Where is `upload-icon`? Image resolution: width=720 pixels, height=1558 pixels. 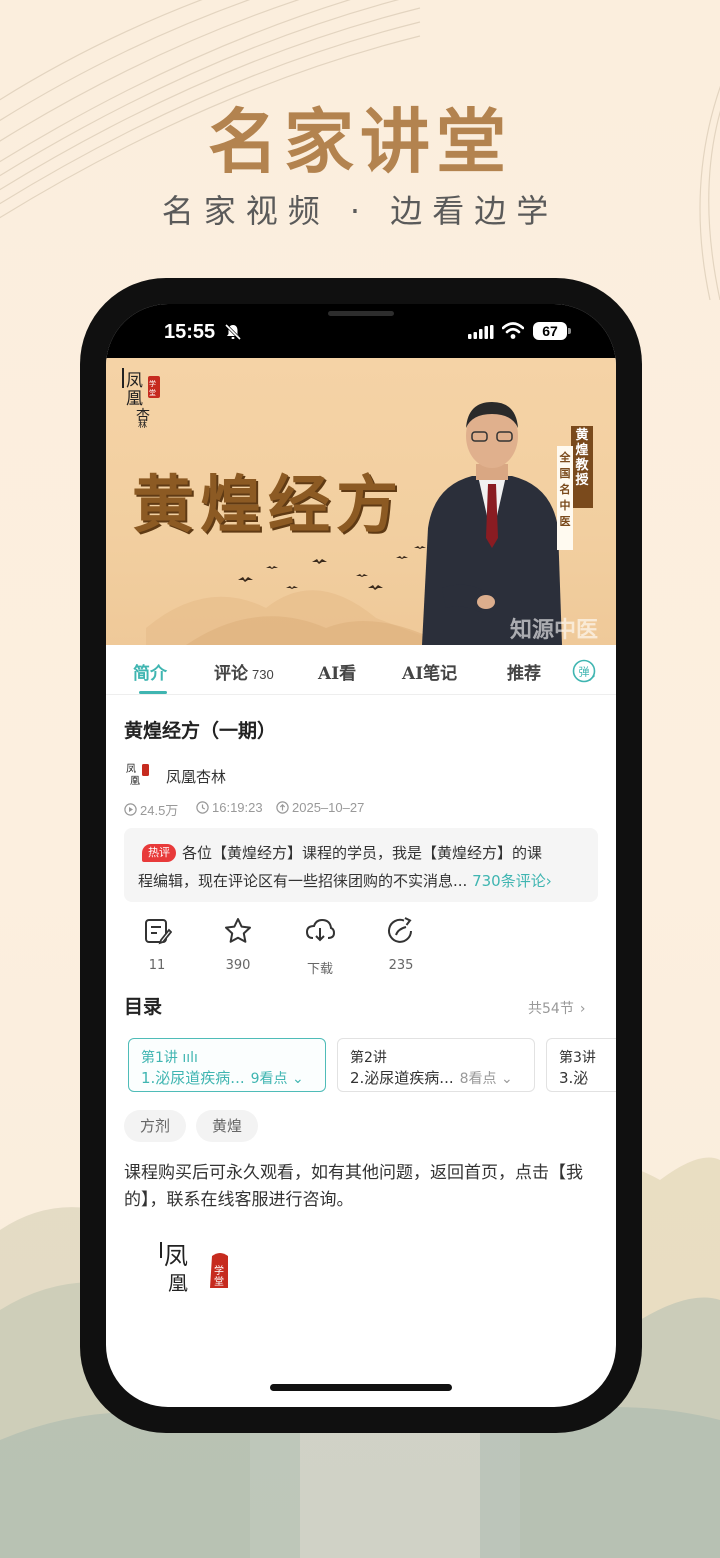
upload-icon is located at coordinates (282, 807).